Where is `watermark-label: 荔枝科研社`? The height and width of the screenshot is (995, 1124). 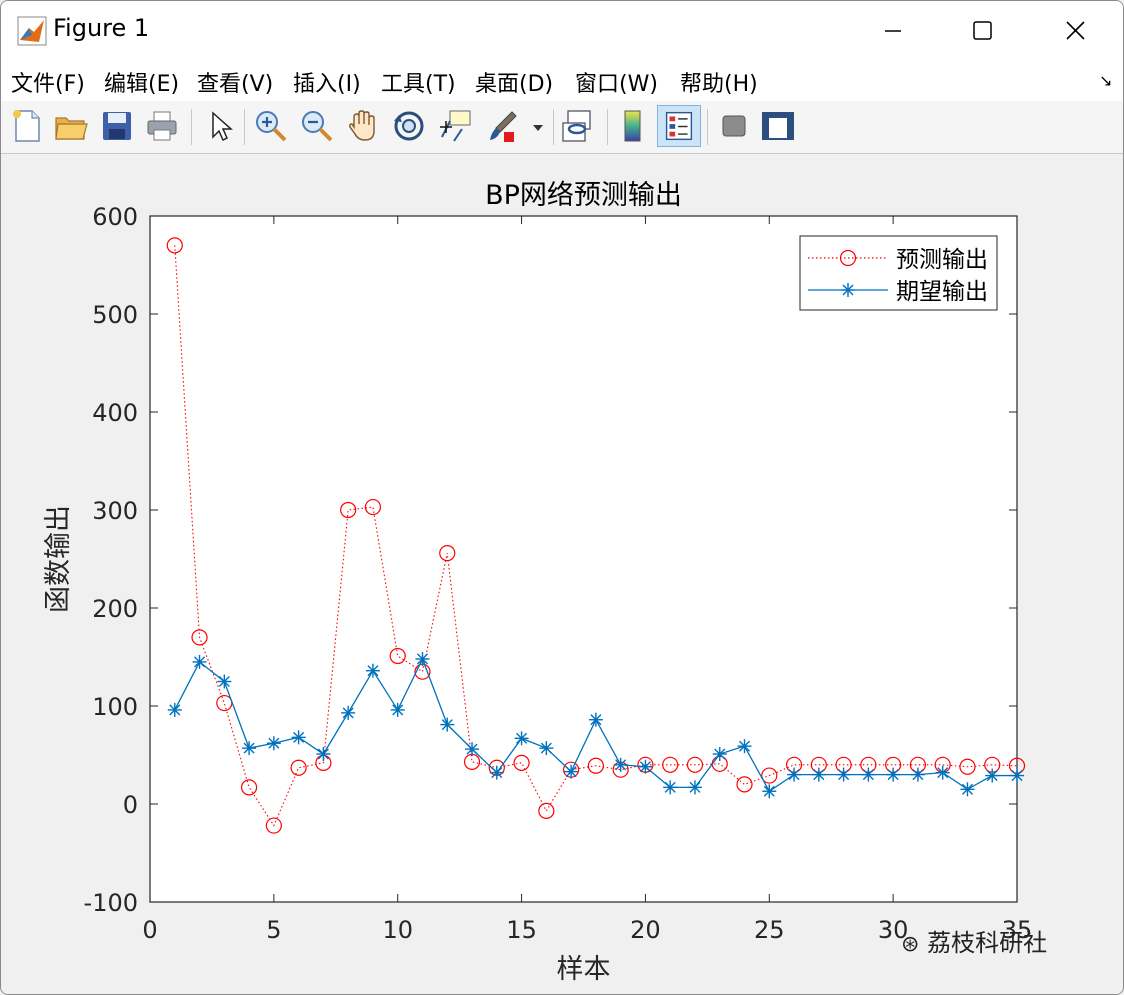 watermark-label: 荔枝科研社 is located at coordinates (987, 943).